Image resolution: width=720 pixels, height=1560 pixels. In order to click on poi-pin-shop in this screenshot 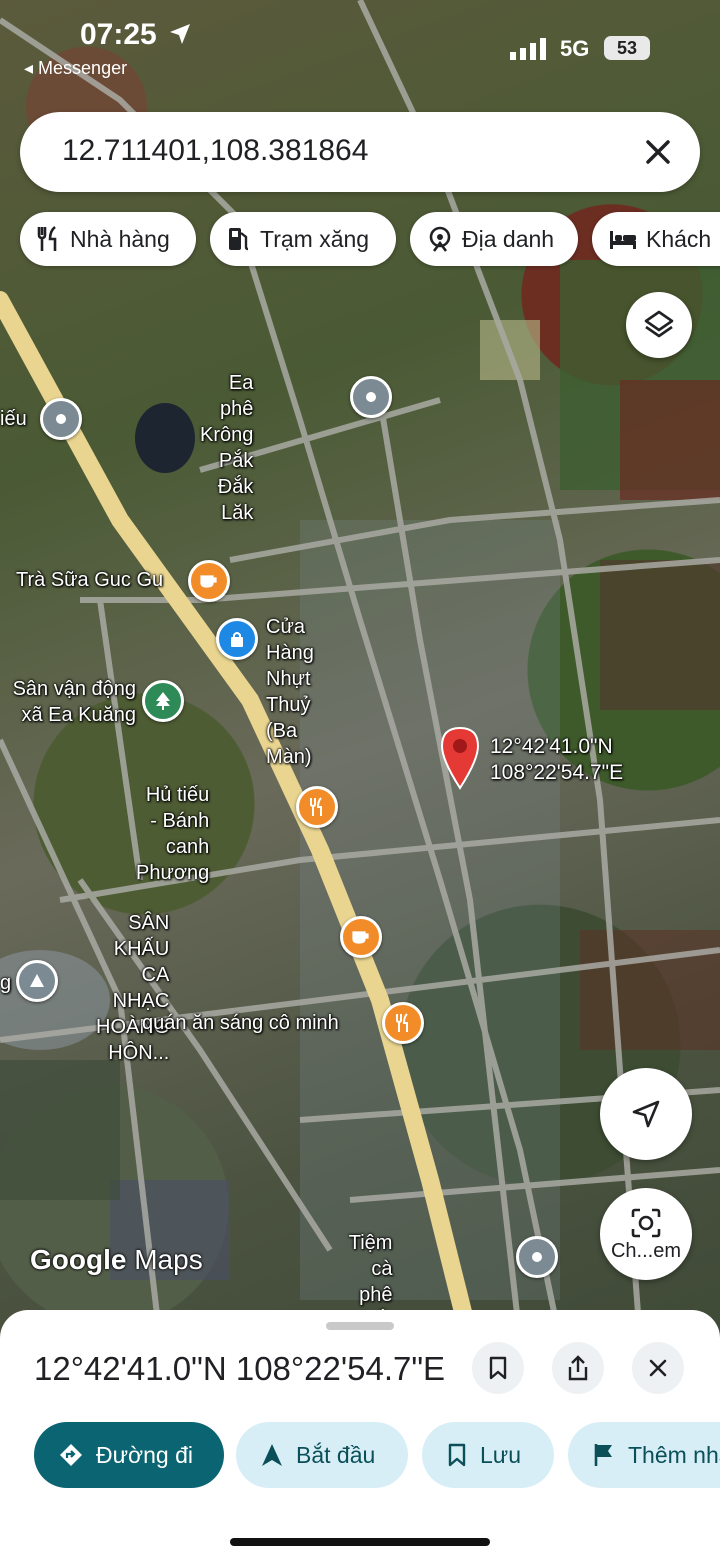, I will do `click(237, 639)`.